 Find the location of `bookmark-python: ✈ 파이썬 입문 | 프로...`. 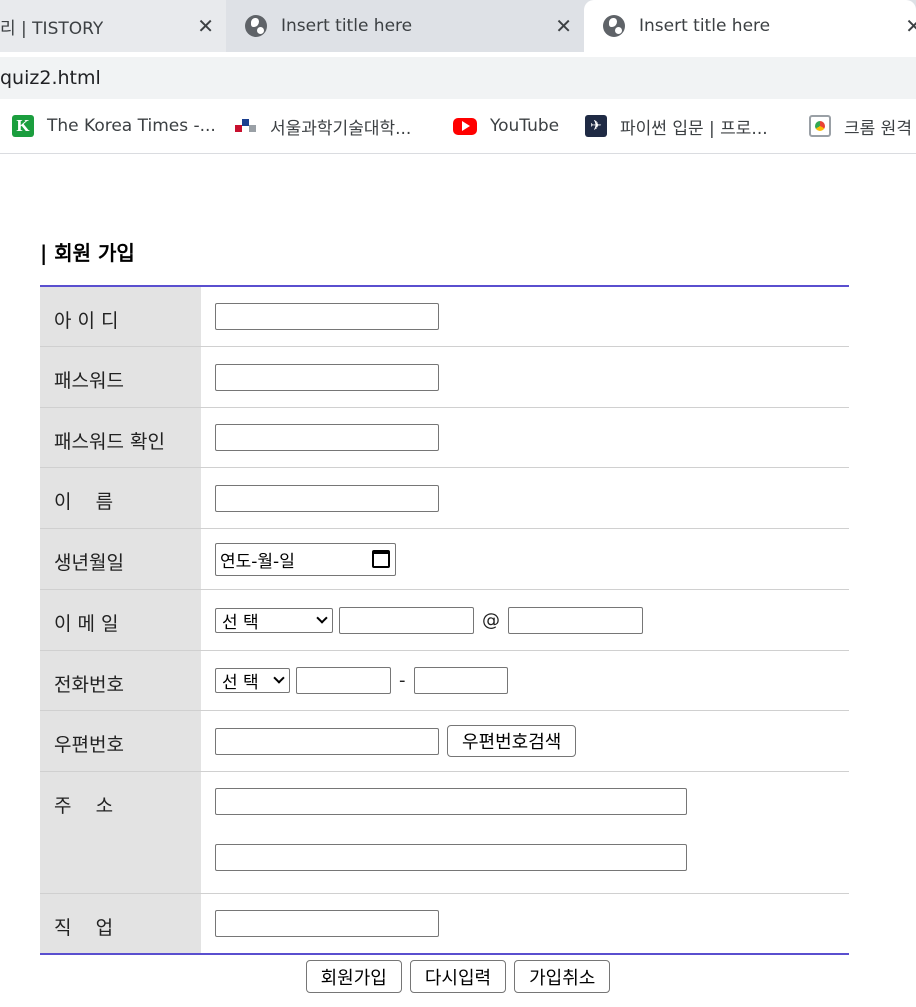

bookmark-python: ✈ 파이썬 입문 | 프로... is located at coordinates (676, 126).